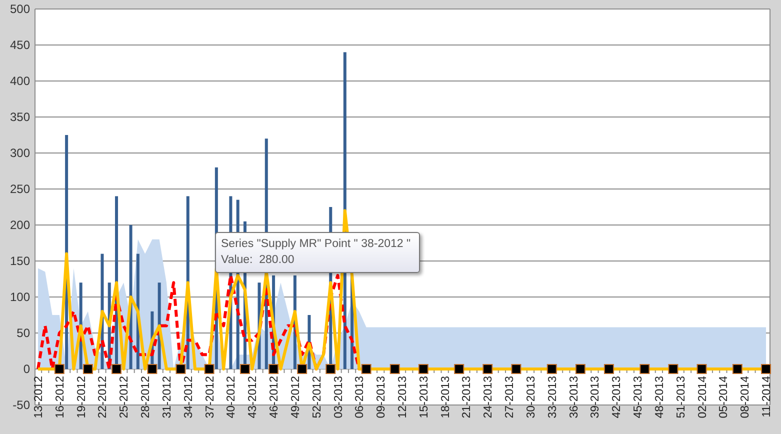 The height and width of the screenshot is (434, 781). What do you see at coordinates (146, 397) in the screenshot?
I see `axis-label: 28-2012` at bounding box center [146, 397].